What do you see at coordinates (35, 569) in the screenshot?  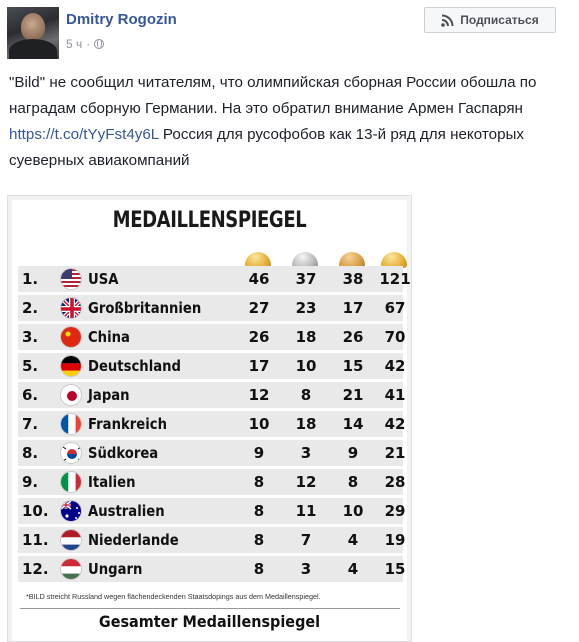 I see `row-rank: 12.` at bounding box center [35, 569].